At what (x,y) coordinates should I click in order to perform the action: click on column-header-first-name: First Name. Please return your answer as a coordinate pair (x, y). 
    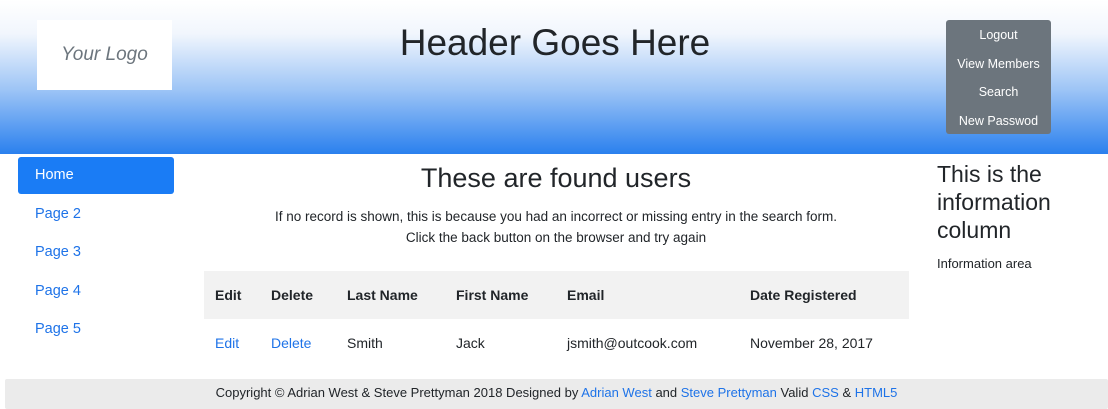
    Looking at the image, I should click on (492, 295).